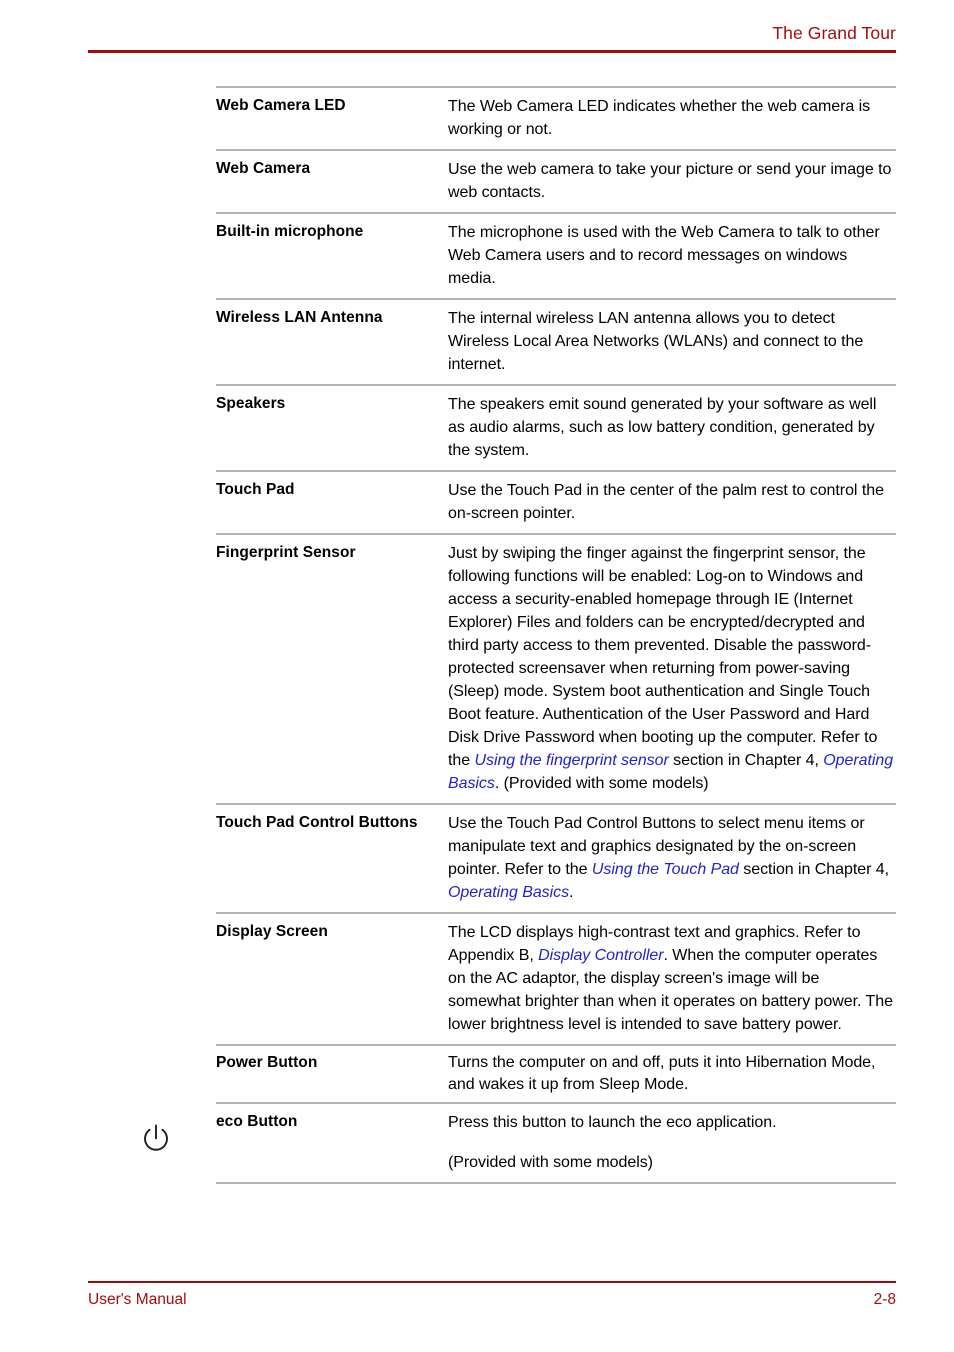  I want to click on header-divider-rule, so click(492, 51).